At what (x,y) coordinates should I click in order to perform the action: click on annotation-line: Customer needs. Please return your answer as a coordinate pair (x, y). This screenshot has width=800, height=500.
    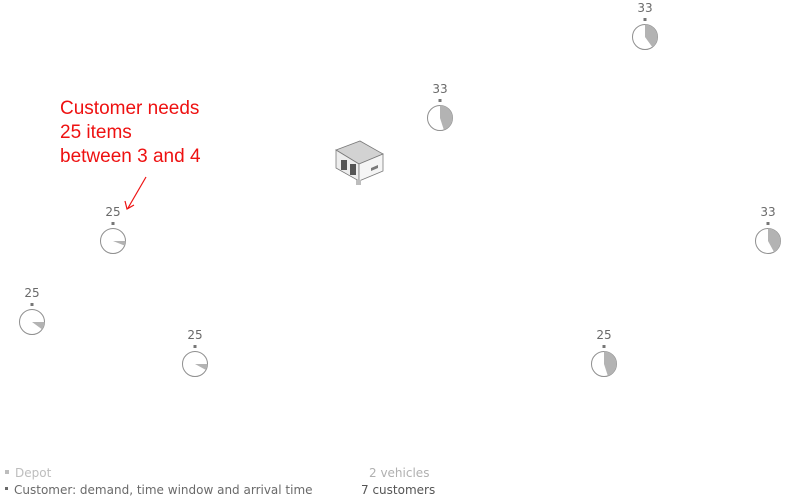
    Looking at the image, I should click on (130, 108).